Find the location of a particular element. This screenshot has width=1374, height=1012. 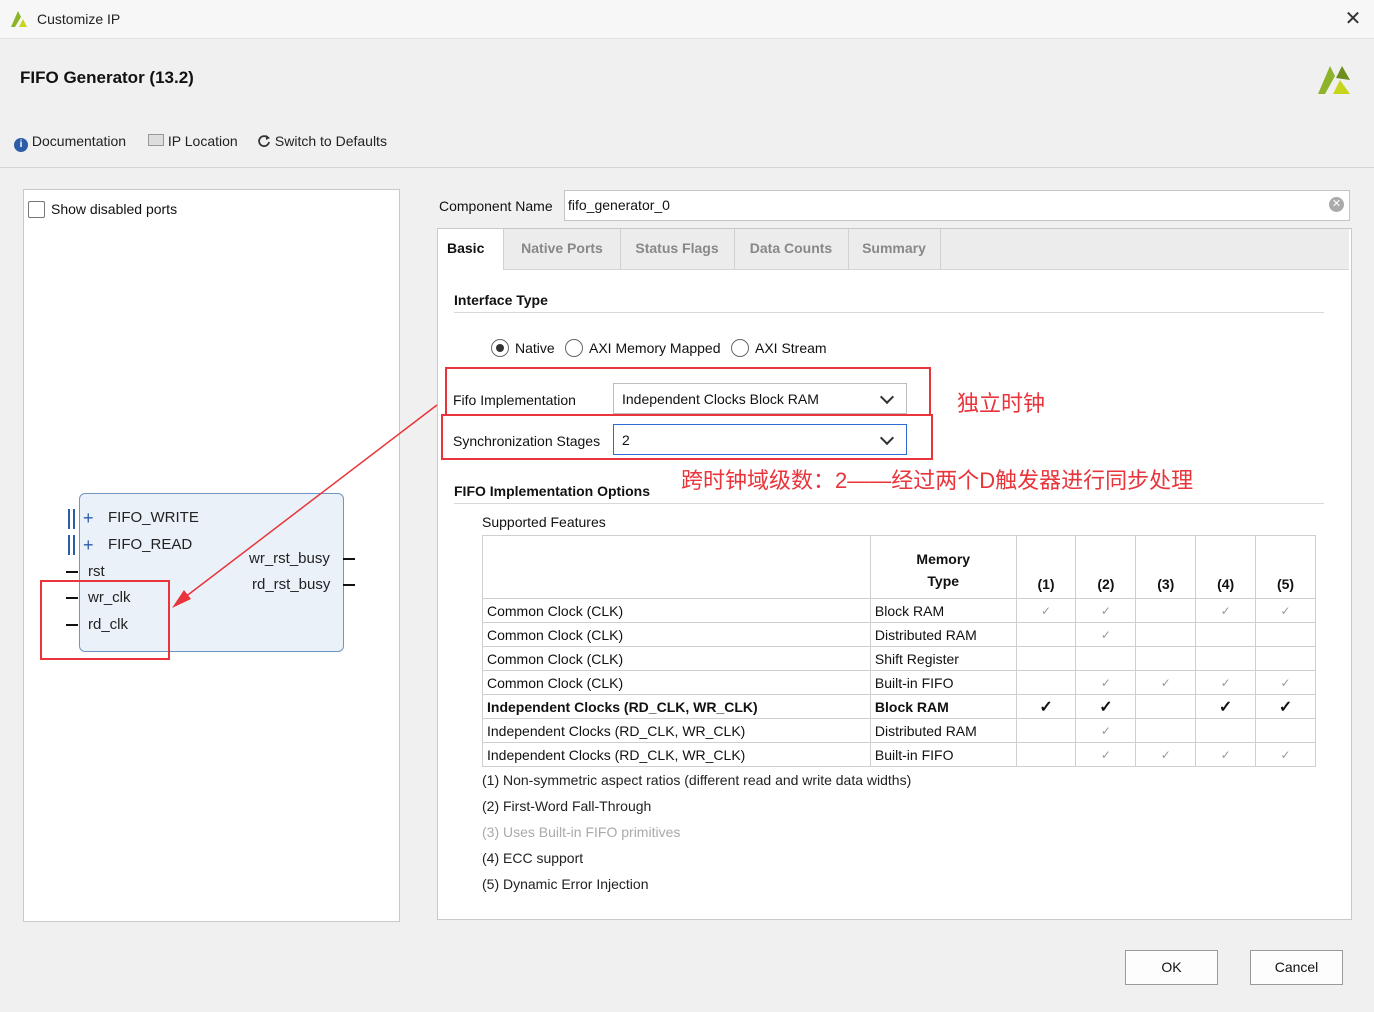

radio-native is located at coordinates (500, 348).